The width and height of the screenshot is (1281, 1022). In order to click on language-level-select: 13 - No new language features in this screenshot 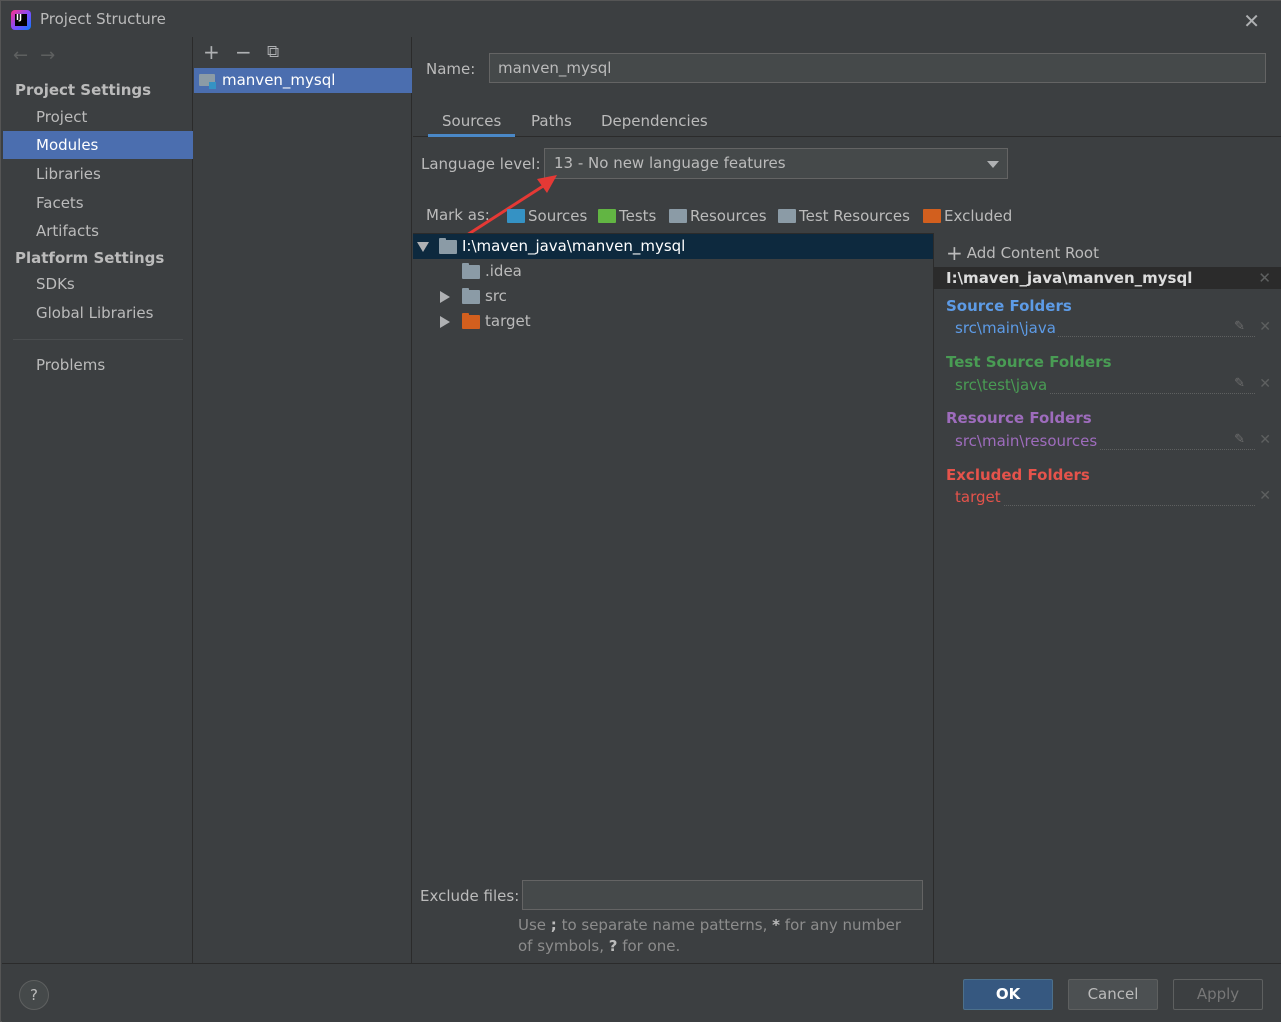, I will do `click(776, 163)`.